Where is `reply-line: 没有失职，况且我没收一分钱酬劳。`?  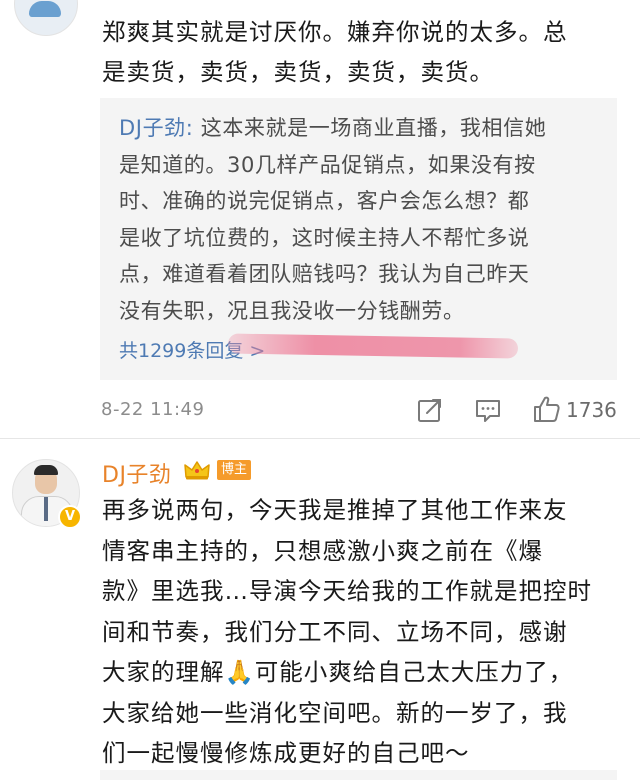
reply-line: 没有失职，况且我没收一分钱酬劳。 is located at coordinates (292, 310).